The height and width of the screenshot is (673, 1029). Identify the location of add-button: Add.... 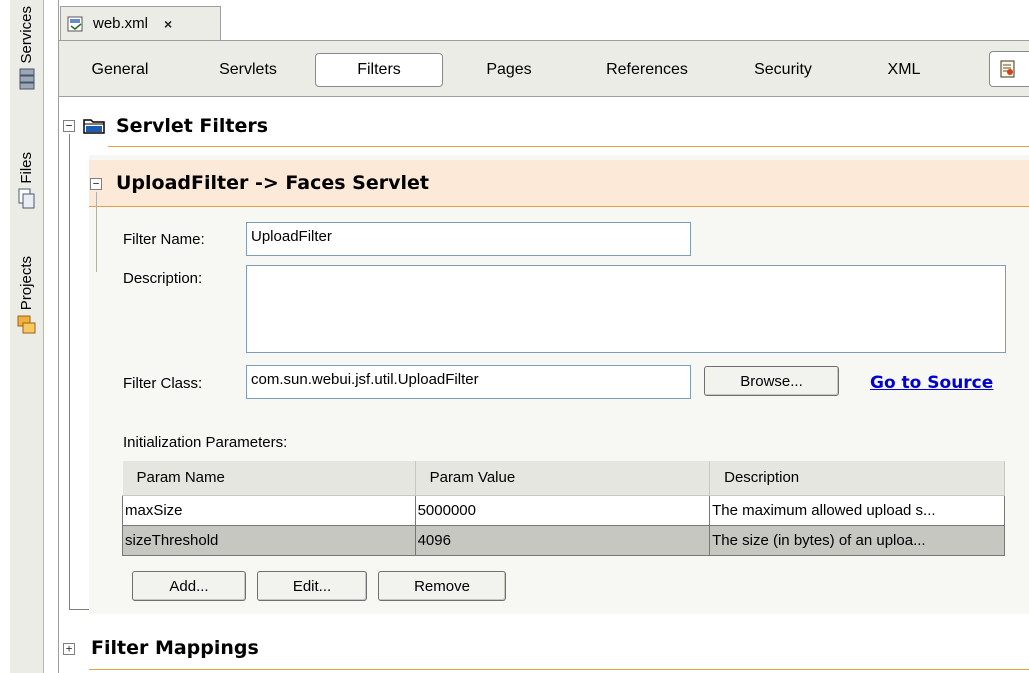
(189, 586).